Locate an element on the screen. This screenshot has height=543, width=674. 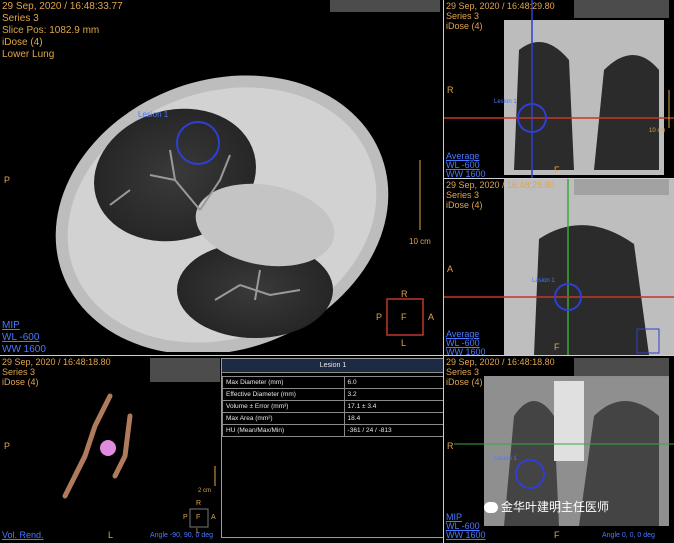
window-level: WL -600 is located at coordinates (20, 338).